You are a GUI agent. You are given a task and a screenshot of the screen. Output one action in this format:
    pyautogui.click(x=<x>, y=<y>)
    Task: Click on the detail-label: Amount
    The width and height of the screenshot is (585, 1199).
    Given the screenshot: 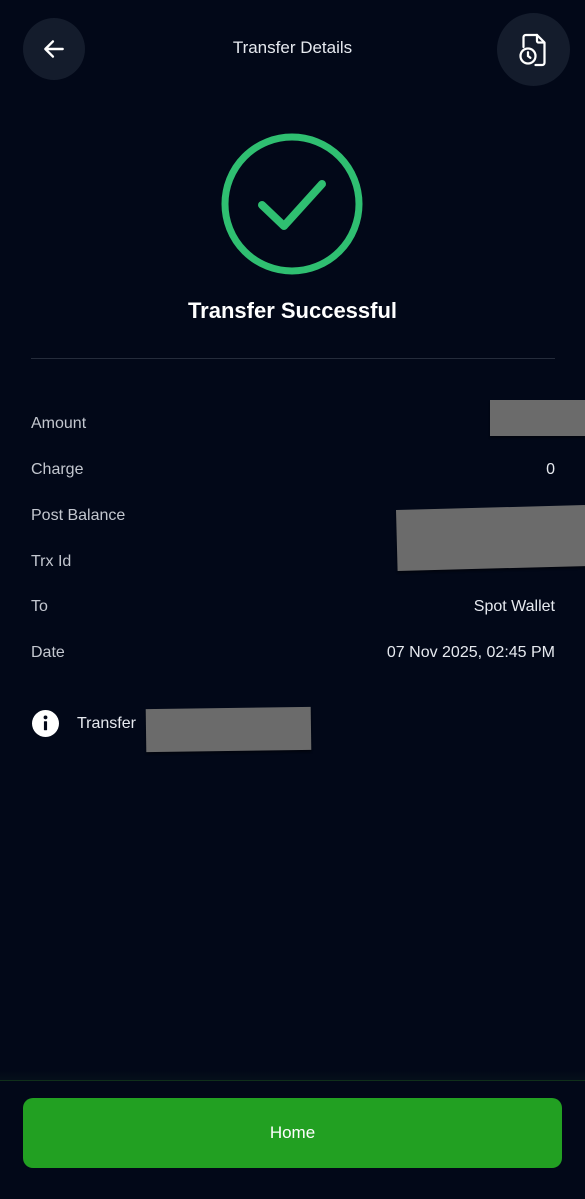 What is the action you would take?
    pyautogui.click(x=59, y=423)
    